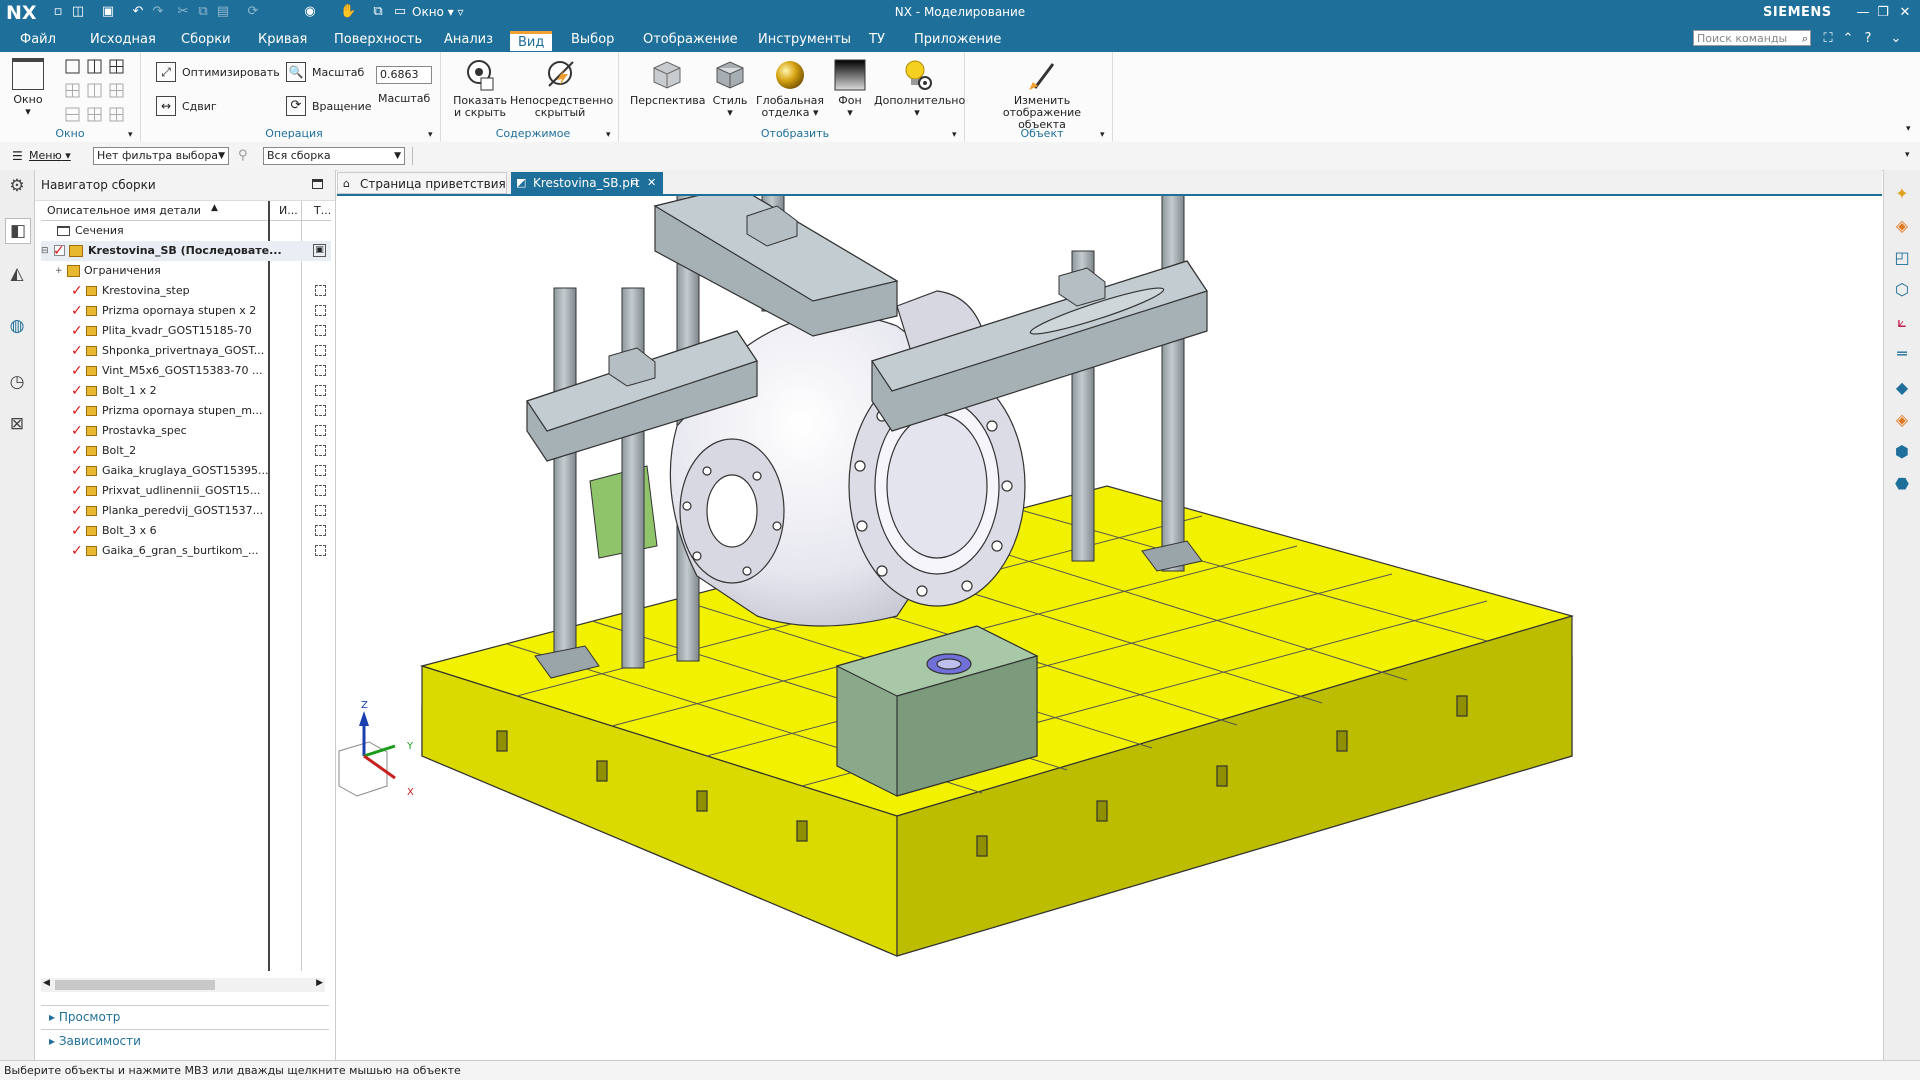  I want to click on tree-item-part: ✓ Bolt_2, so click(186, 451).